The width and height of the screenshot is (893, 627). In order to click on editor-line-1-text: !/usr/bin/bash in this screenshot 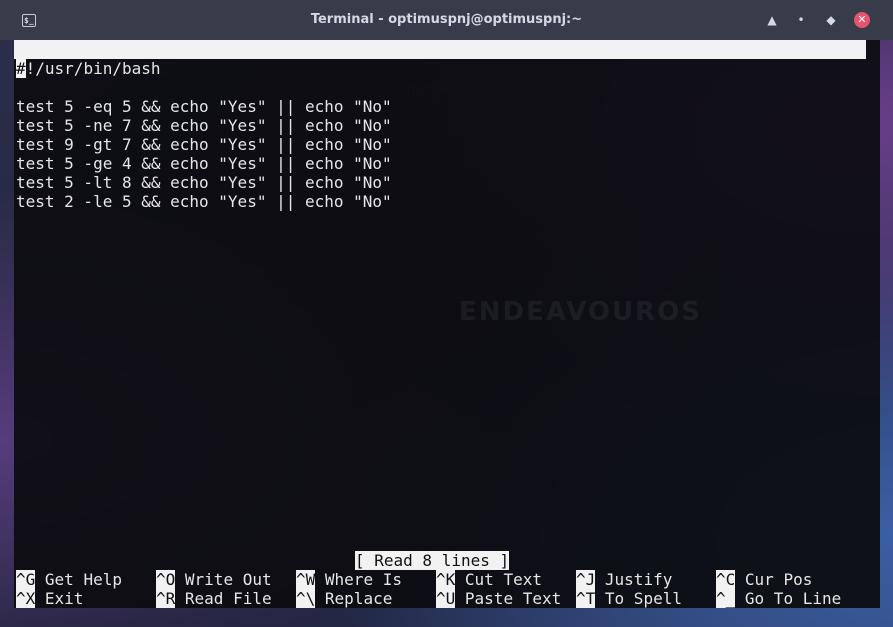, I will do `click(93, 68)`.